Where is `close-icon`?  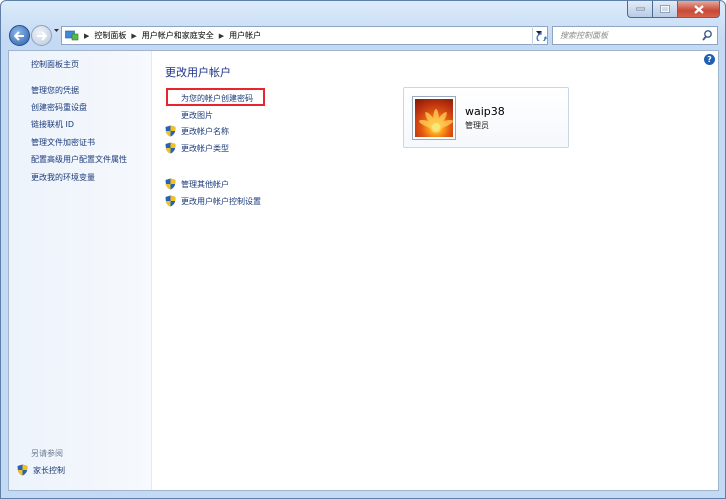 close-icon is located at coordinates (698, 9).